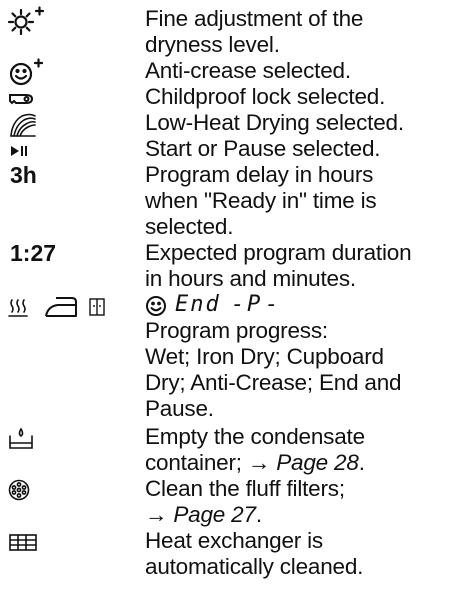  I want to click on desc-text: container;, so click(193, 462).